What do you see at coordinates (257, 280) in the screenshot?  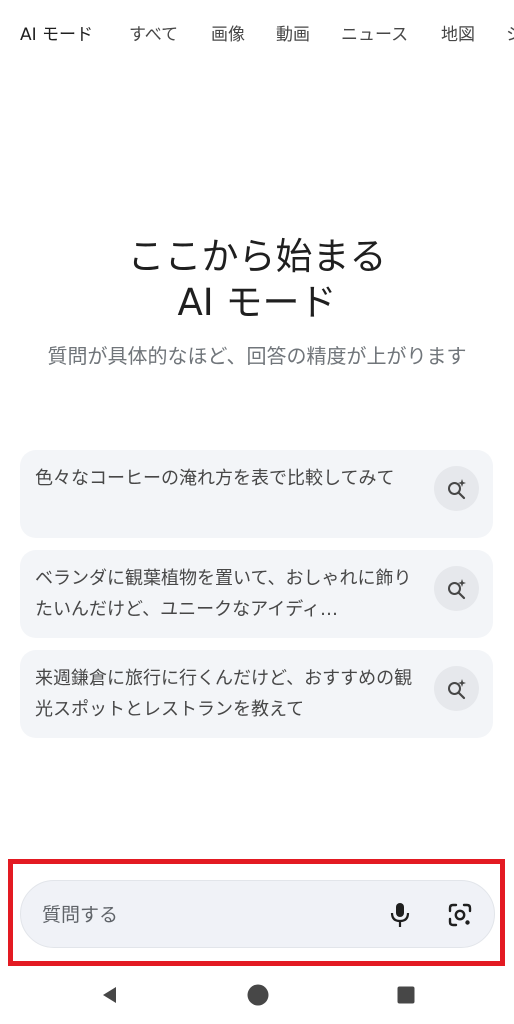 I see `hero-title: ここから始まる AI モード` at bounding box center [257, 280].